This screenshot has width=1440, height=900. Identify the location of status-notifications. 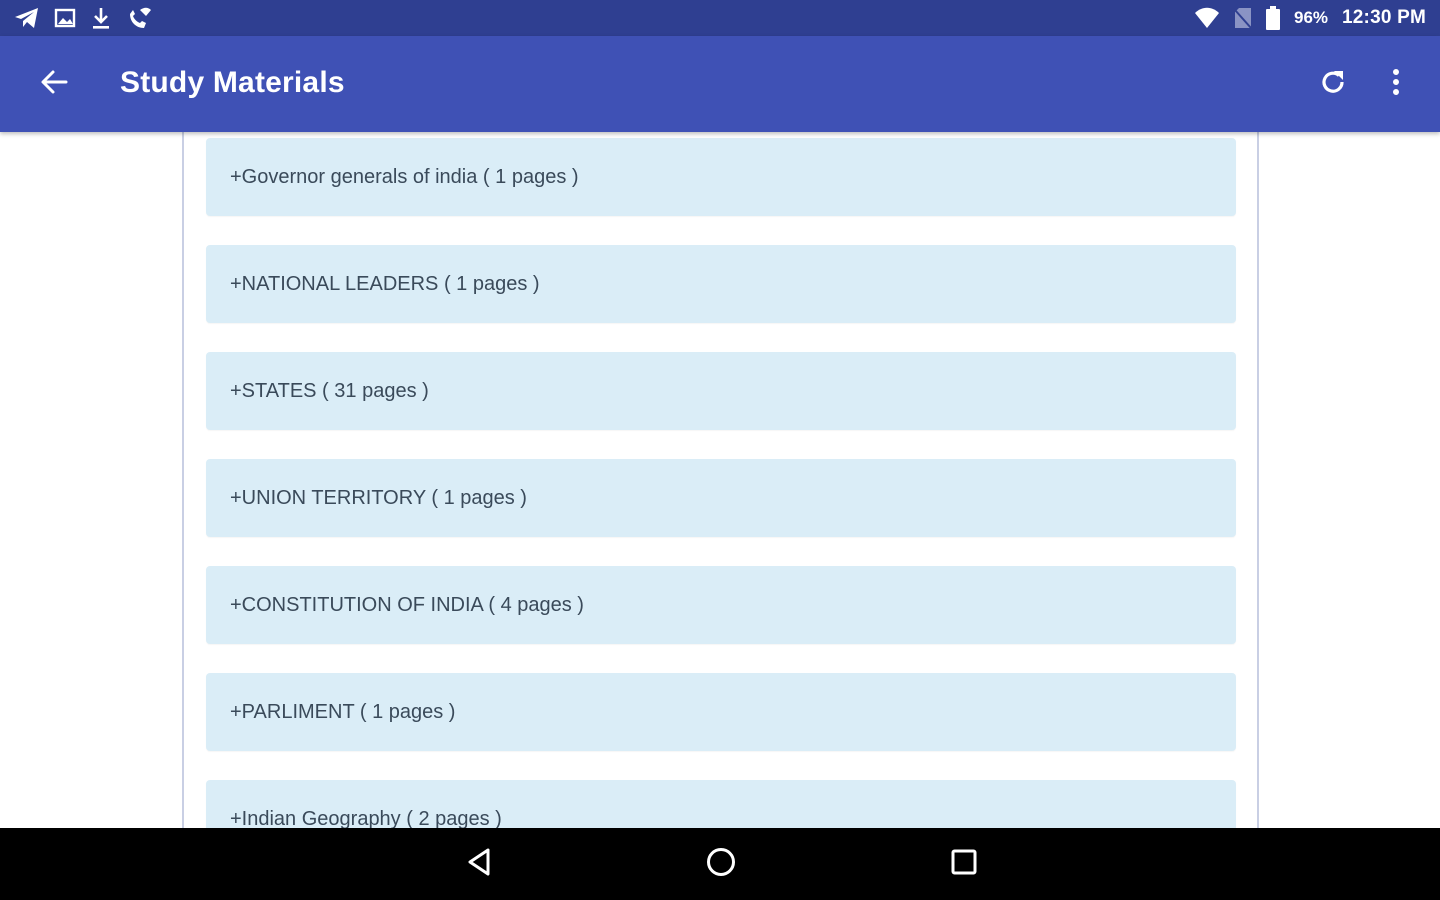
(83, 18).